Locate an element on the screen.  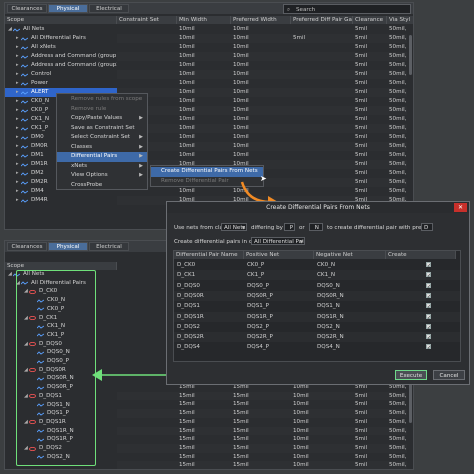
tab-electrical-bottom: Electrical is located at coordinates (109, 246).